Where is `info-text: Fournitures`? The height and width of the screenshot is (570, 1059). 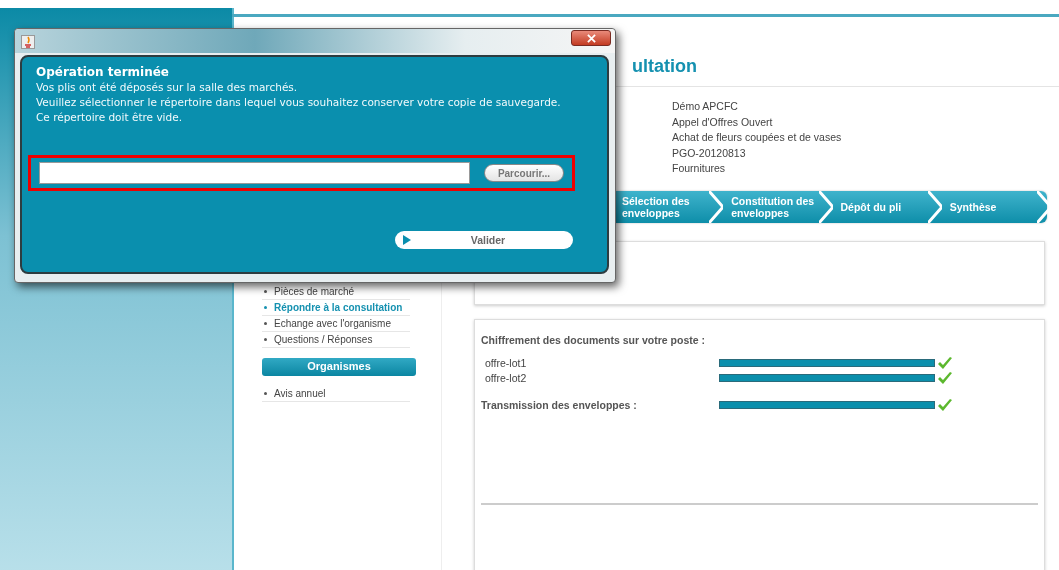
info-text: Fournitures is located at coordinates (699, 169).